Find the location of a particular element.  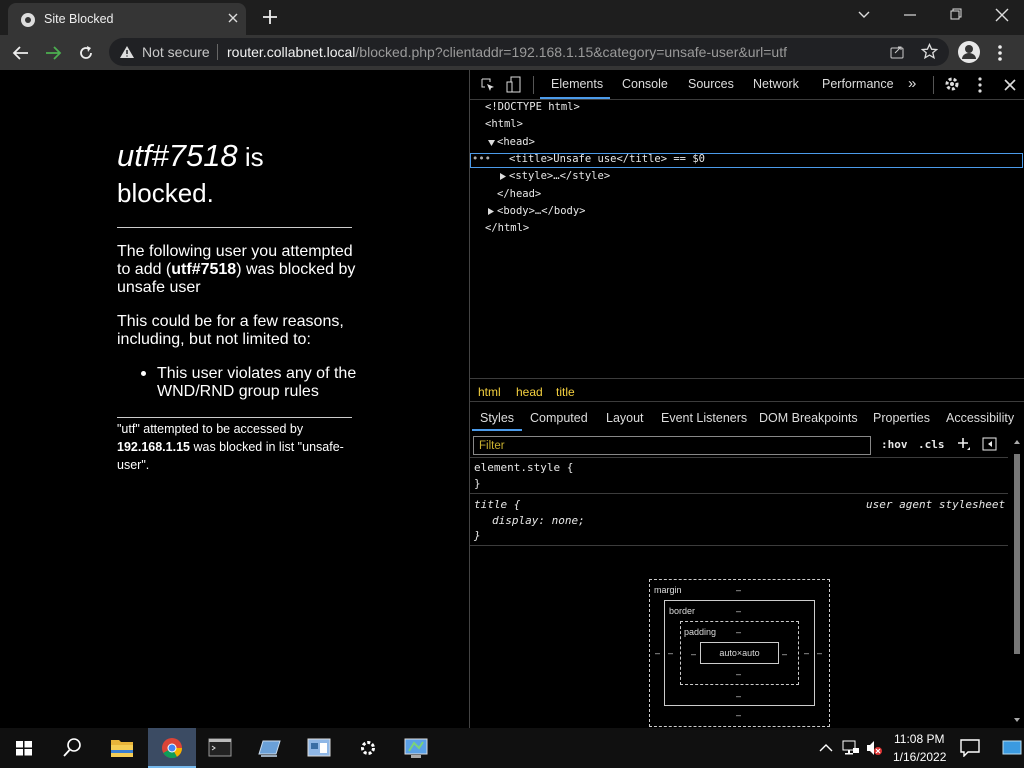

devtools-menu-icon is located at coordinates (980, 85).